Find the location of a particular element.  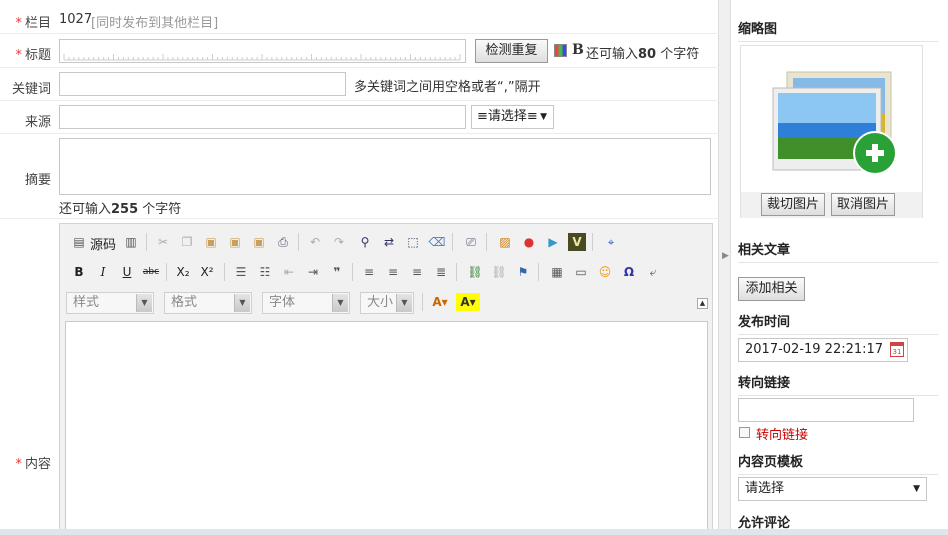

align-left-icon: ≡ is located at coordinates (369, 272).